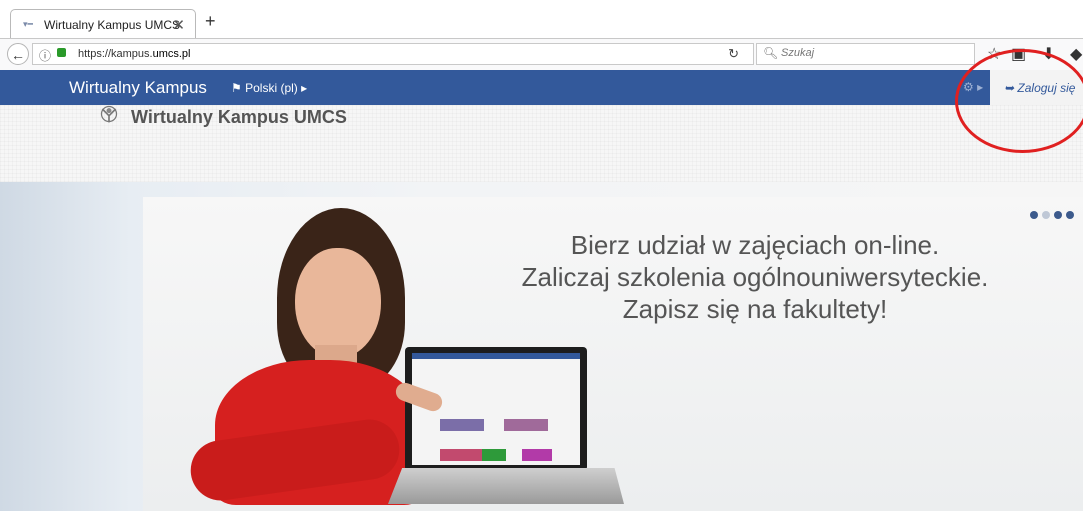  Describe the element at coordinates (239, 117) in the screenshot. I see `site-title: Wirtualny Kampus UMCS` at that location.